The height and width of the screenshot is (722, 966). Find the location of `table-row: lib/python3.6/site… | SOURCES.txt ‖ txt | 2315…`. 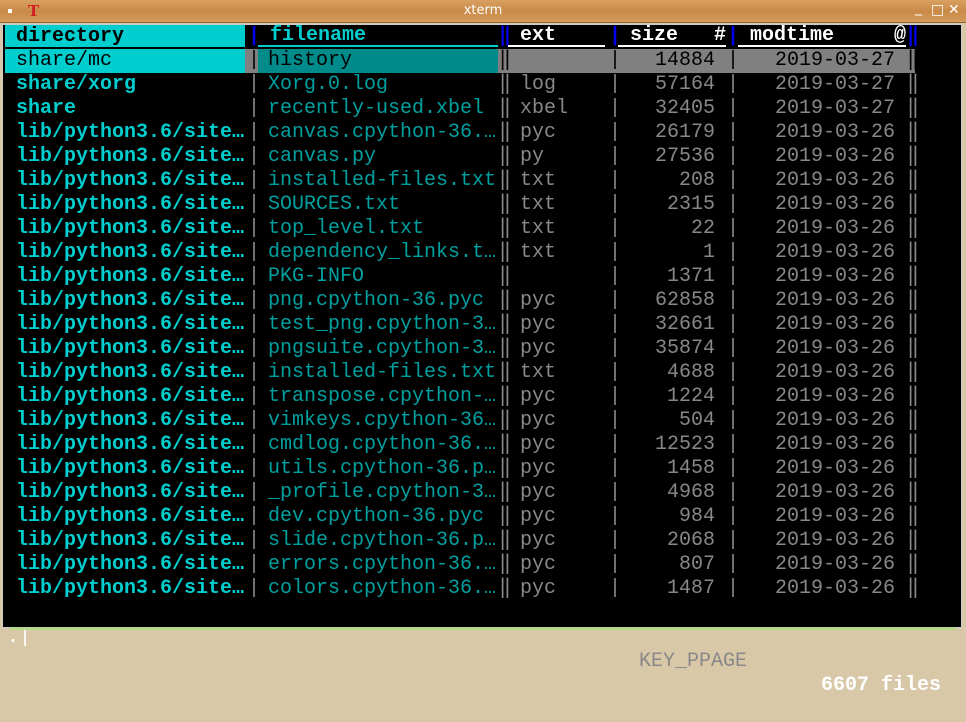

table-row: lib/python3.6/site… | SOURCES.txt ‖ txt | 2315… is located at coordinates (482, 205).